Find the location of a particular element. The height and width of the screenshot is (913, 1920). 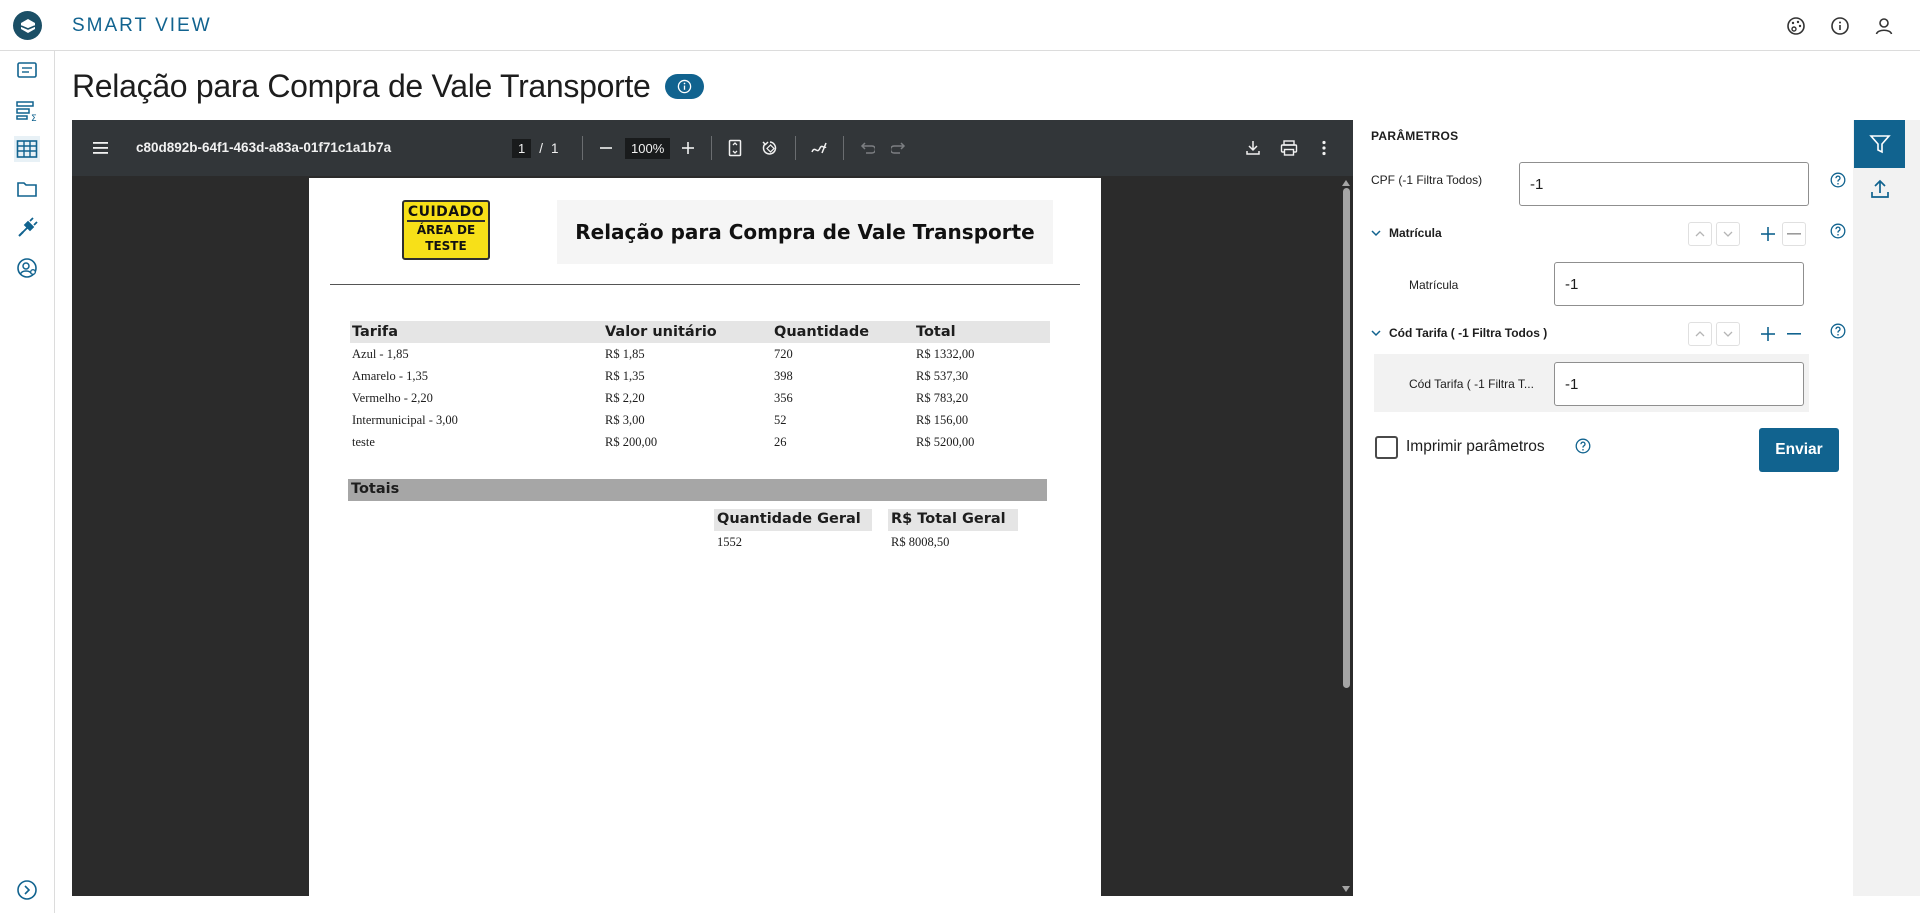

sidebar-expand-icon is located at coordinates (27, 890).